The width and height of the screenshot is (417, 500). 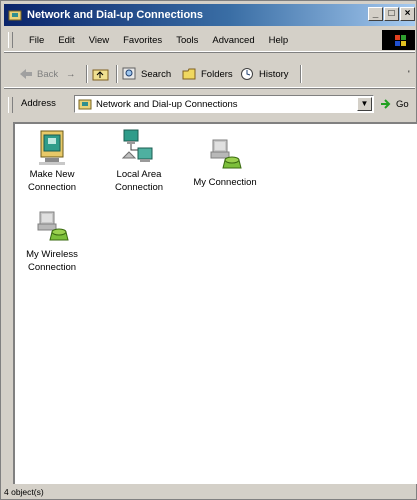 I want to click on folders-label: Folders, so click(x=217, y=74).